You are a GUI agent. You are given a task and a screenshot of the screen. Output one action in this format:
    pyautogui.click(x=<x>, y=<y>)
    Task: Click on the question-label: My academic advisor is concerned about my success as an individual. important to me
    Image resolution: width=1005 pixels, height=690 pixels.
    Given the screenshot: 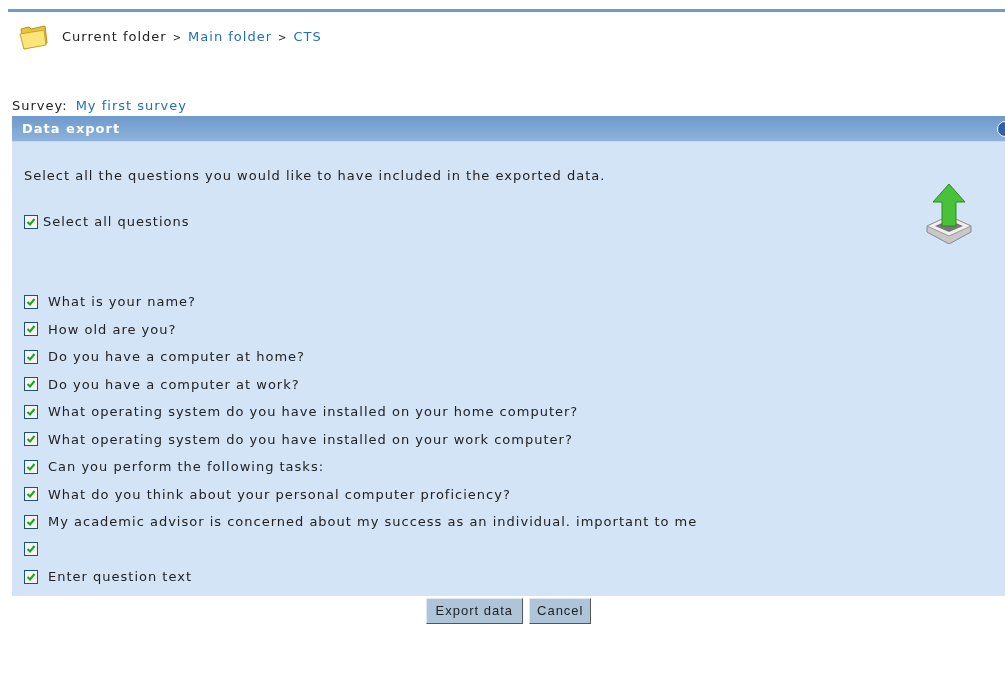 What is the action you would take?
    pyautogui.click(x=373, y=522)
    